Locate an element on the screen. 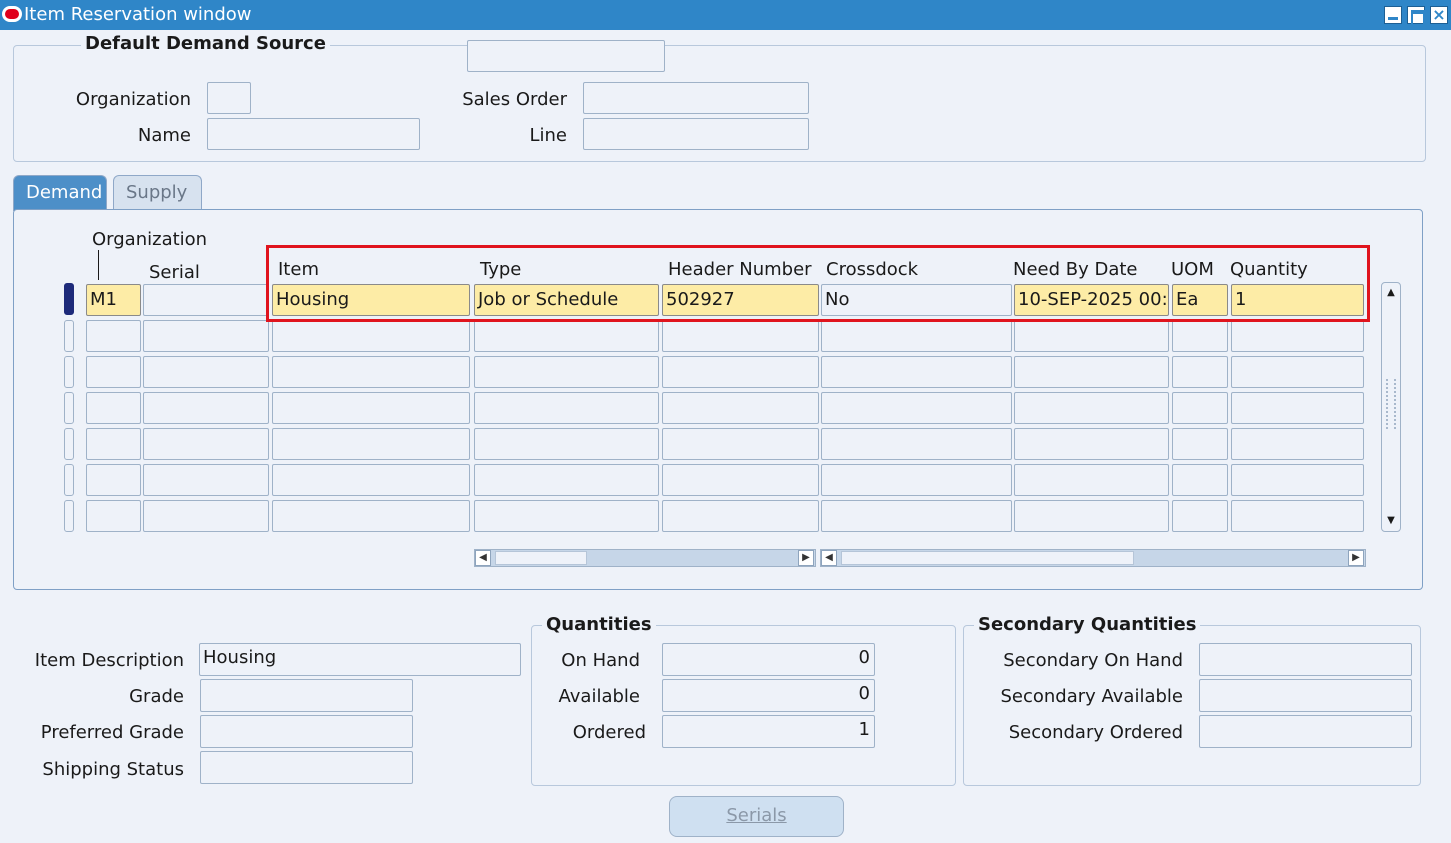  horizontal-scrollbar-right: ◀ ▶ is located at coordinates (1093, 558).